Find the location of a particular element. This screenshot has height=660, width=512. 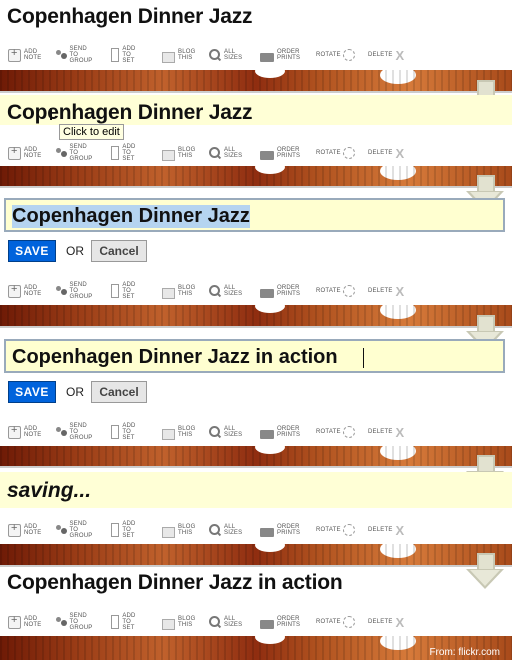

title-edit-input: Copenhagen Dinner Jazz is located at coordinates (254, 215).